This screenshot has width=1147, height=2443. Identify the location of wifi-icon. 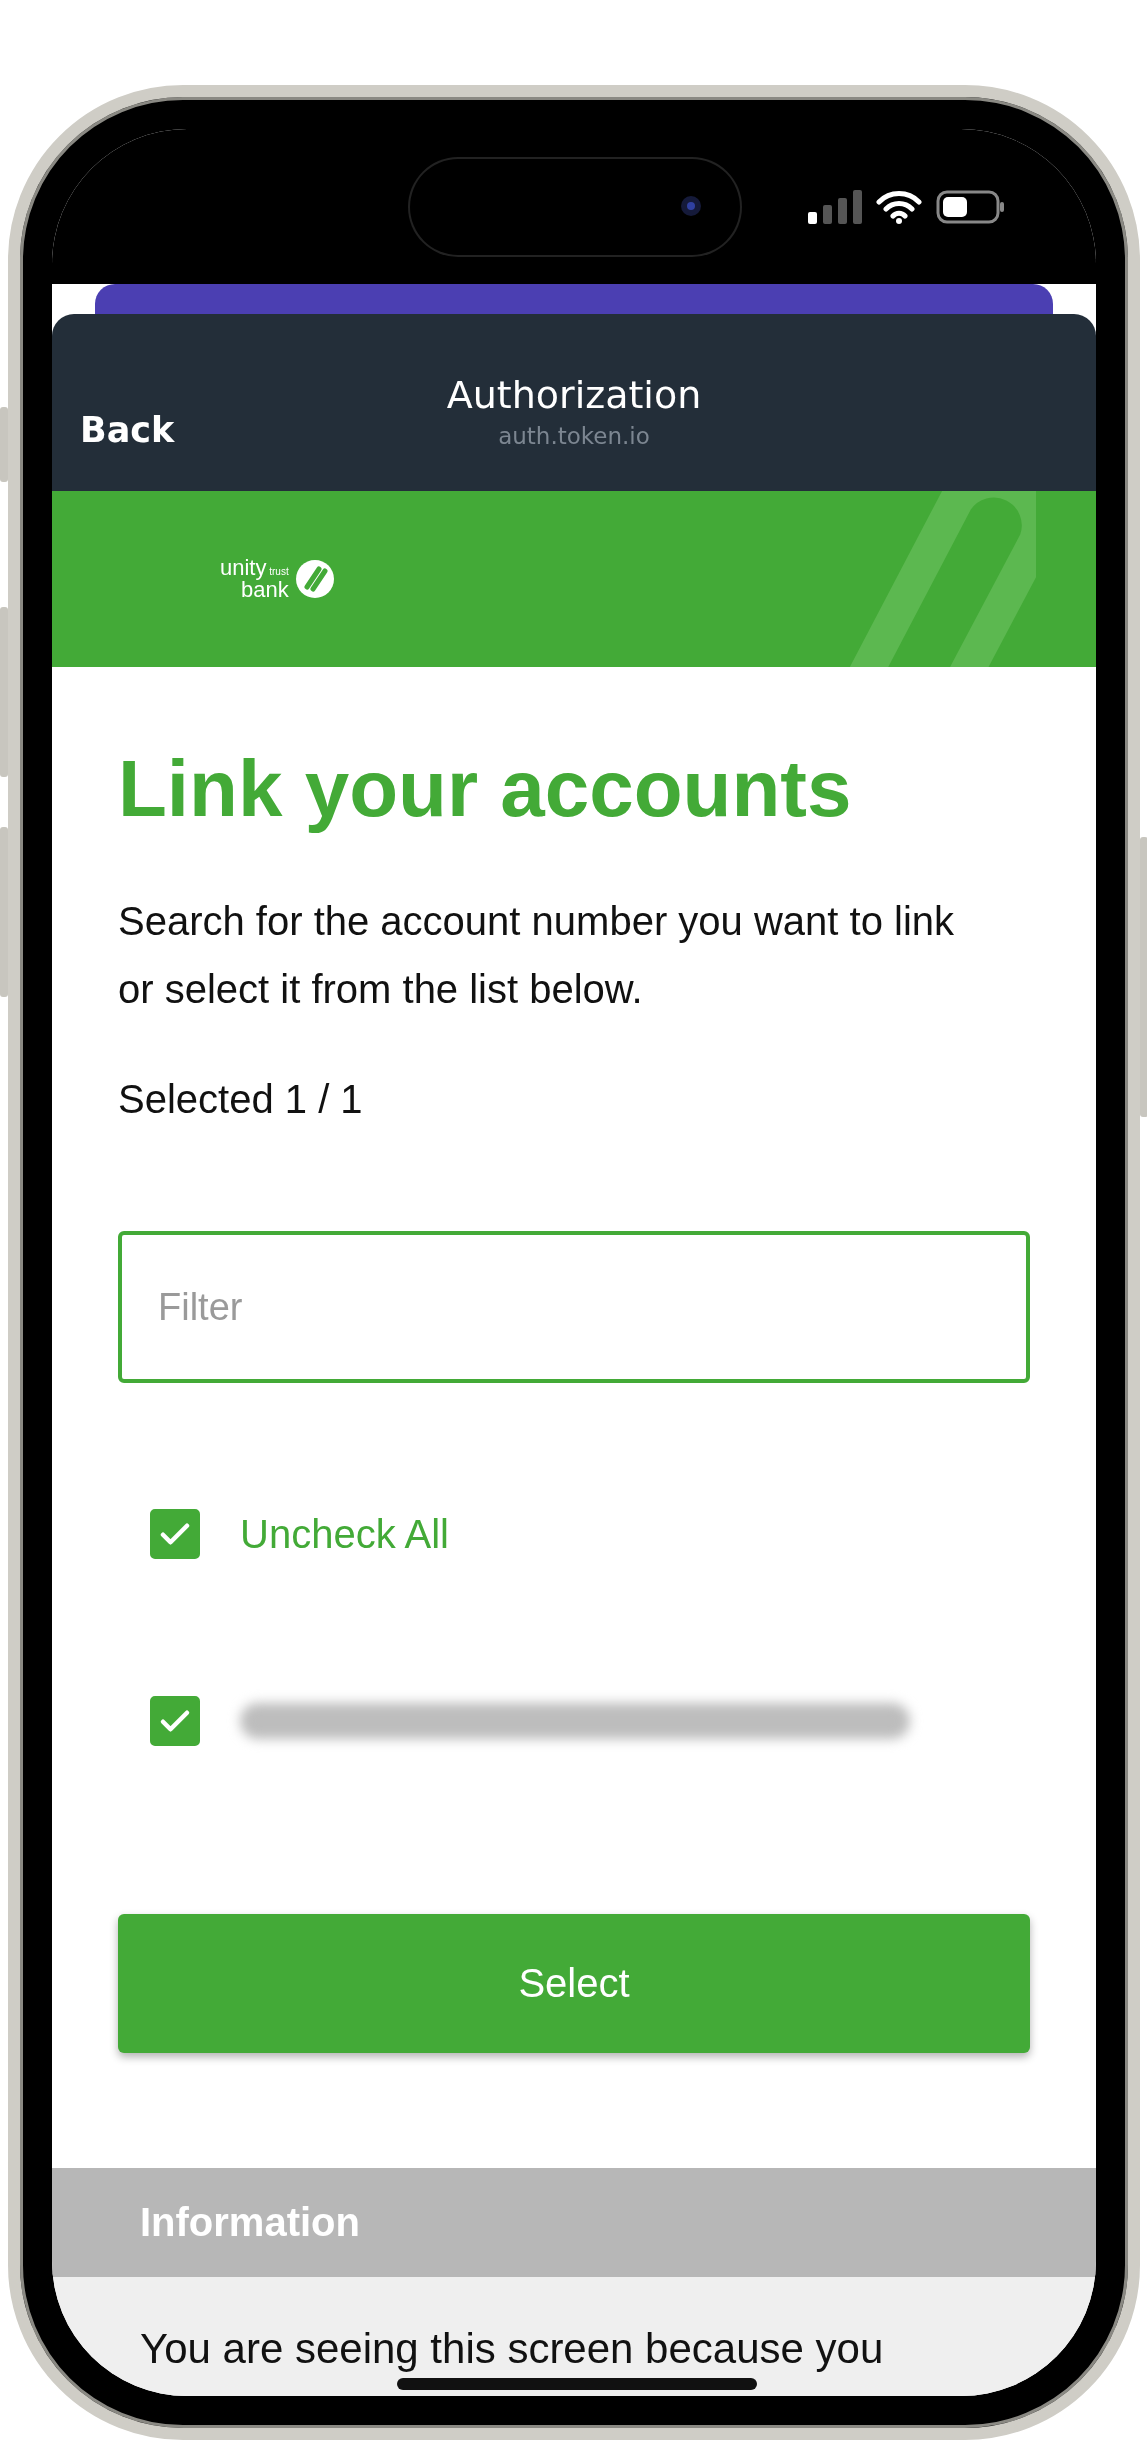
(899, 206).